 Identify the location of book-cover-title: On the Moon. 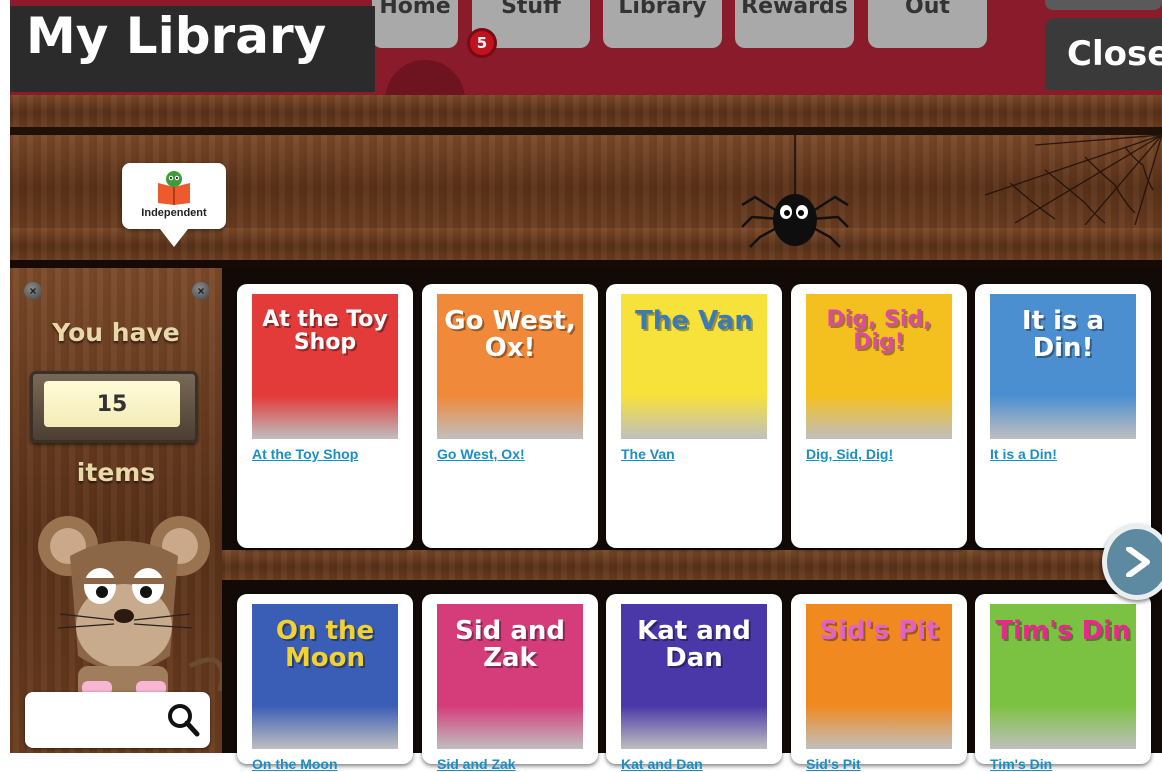
(325, 645).